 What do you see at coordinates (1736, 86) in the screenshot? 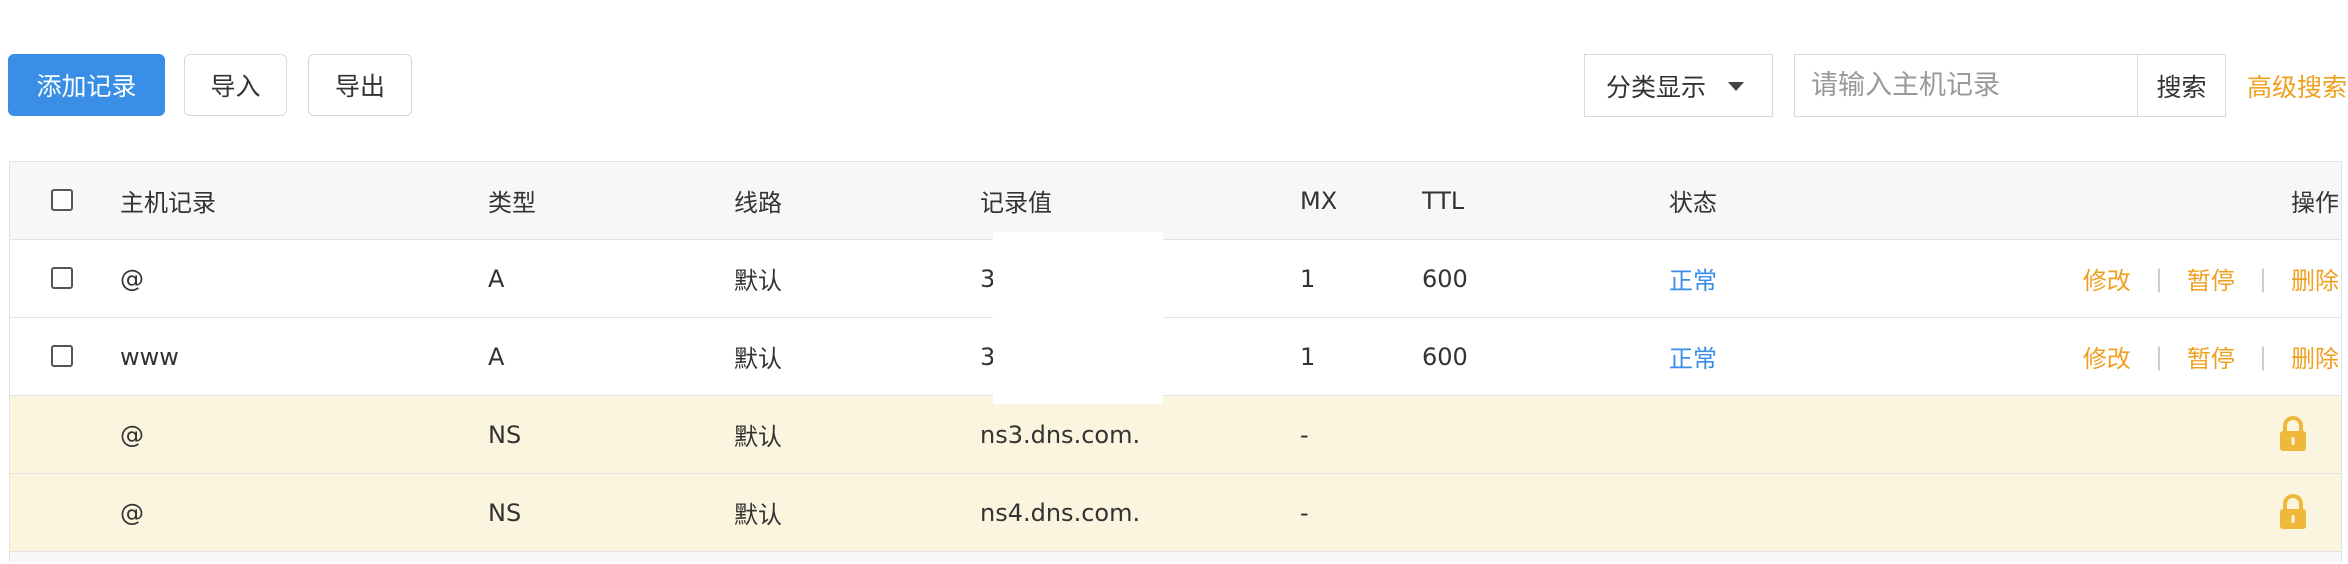
I see `chevron-down-icon` at bounding box center [1736, 86].